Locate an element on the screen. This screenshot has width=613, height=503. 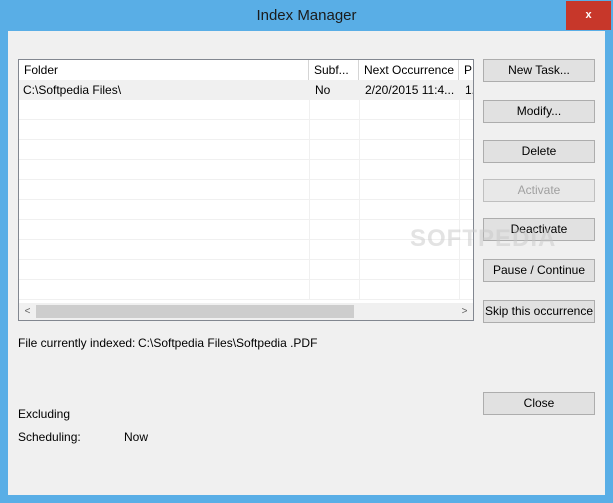
cell-subfolders: No is located at coordinates (323, 90).